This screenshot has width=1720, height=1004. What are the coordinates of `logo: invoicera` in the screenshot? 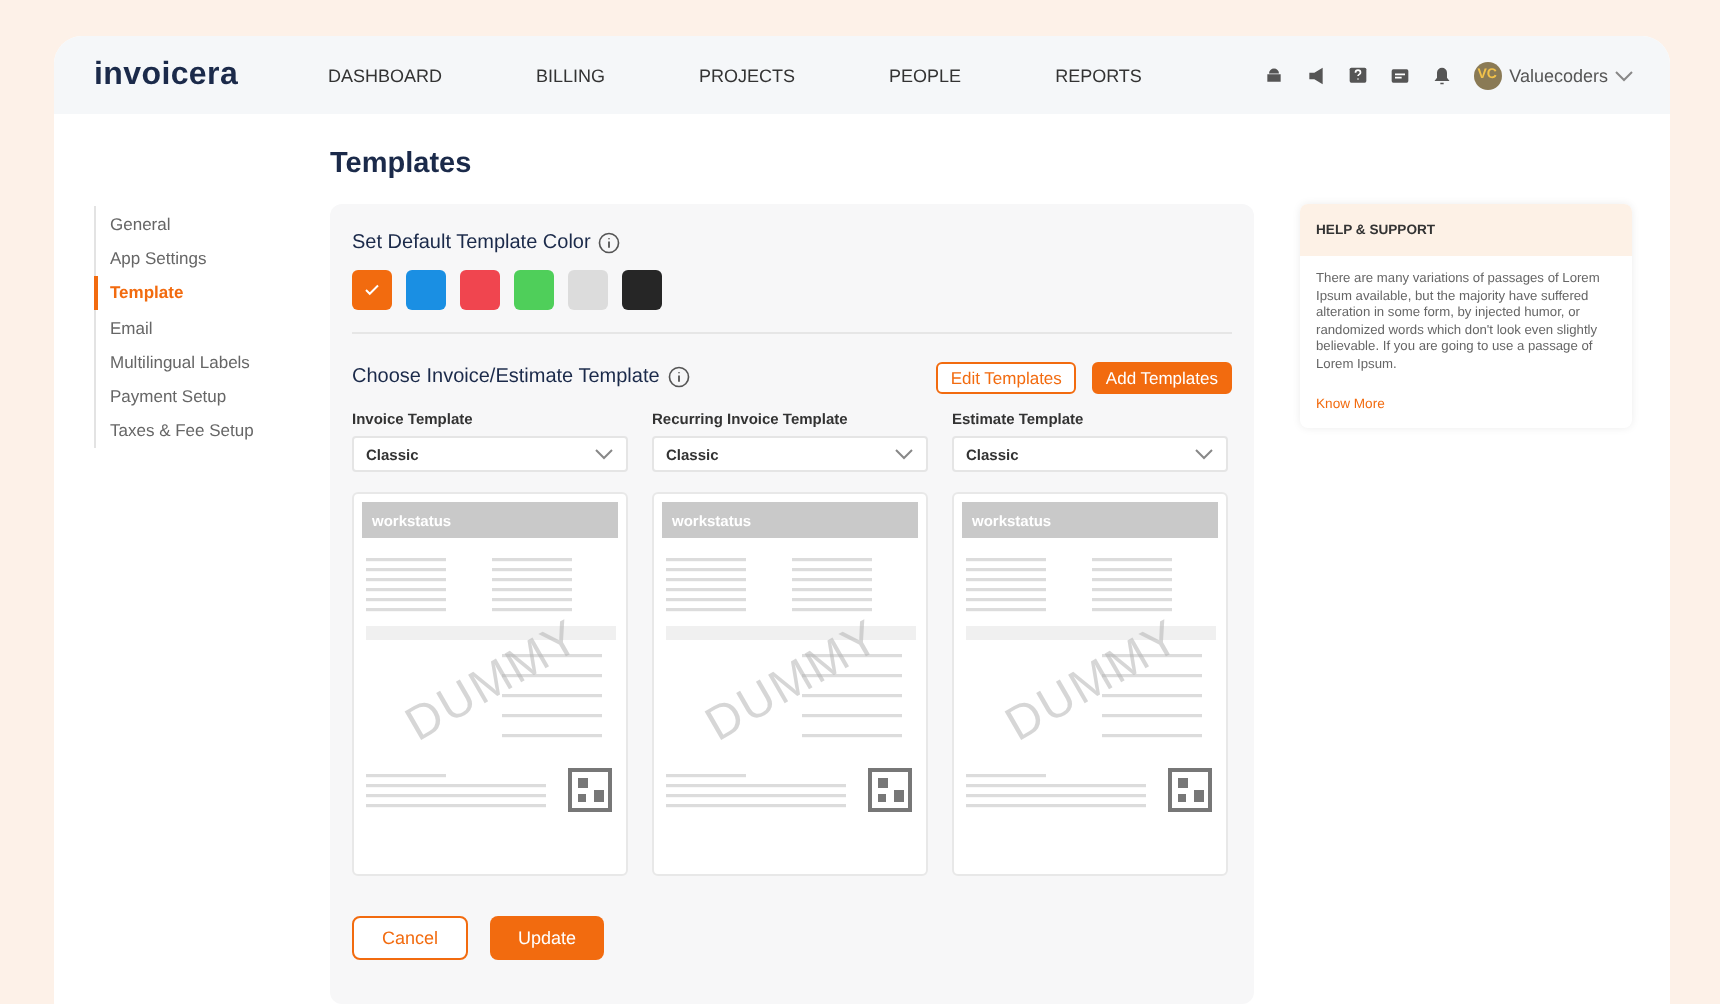 It's located at (211, 75).